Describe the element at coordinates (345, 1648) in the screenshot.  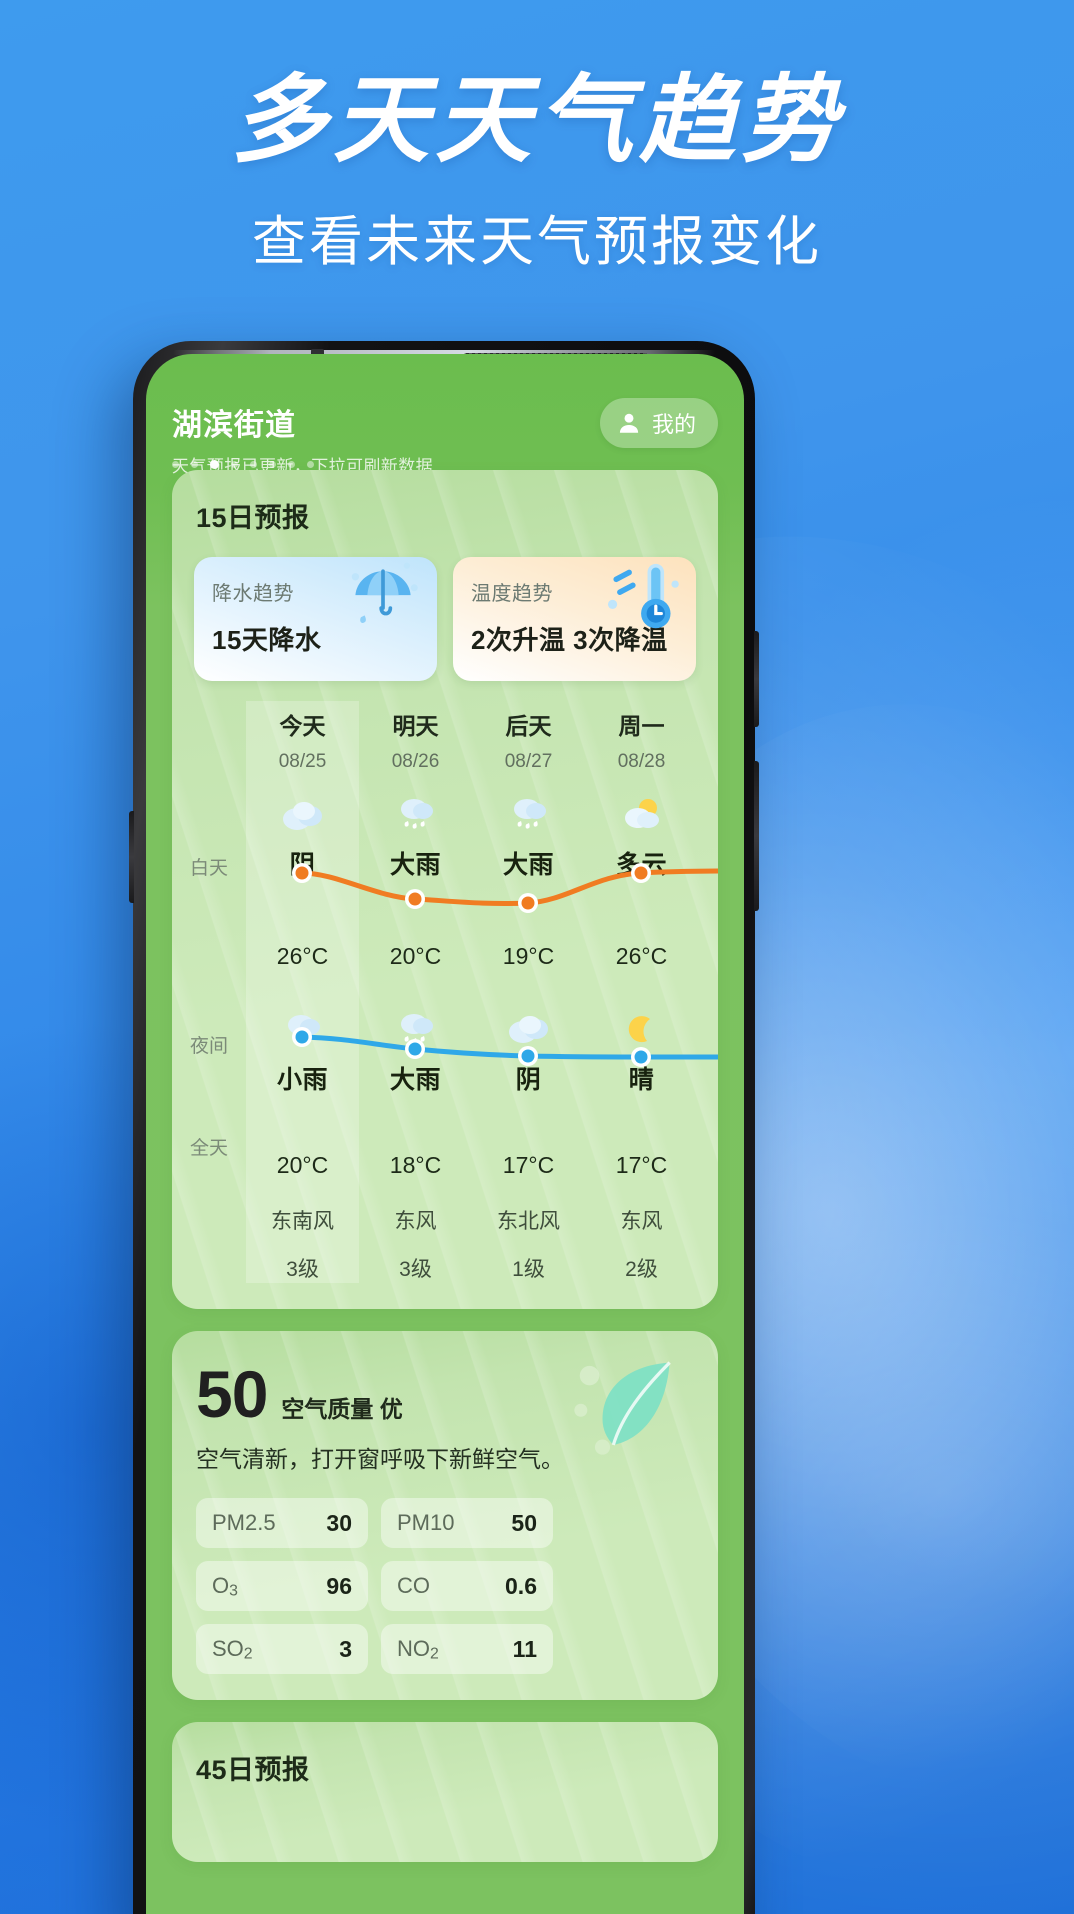
I see `pollutant-value: 3` at that location.